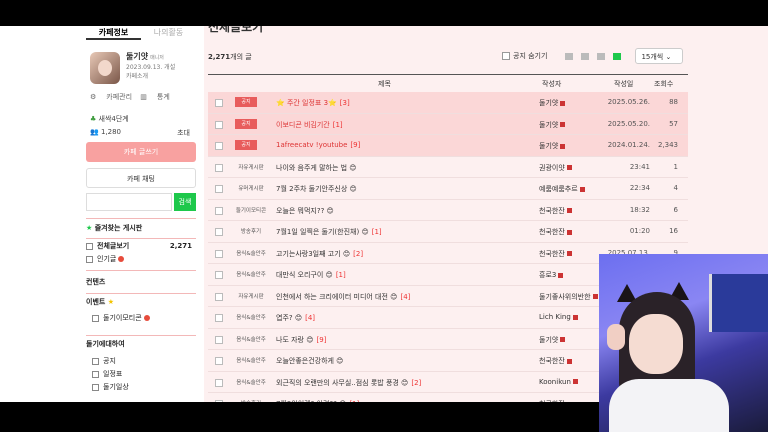  Describe the element at coordinates (568, 297) in the screenshot. I see `post-author: 둘기좋사위의반한` at that location.